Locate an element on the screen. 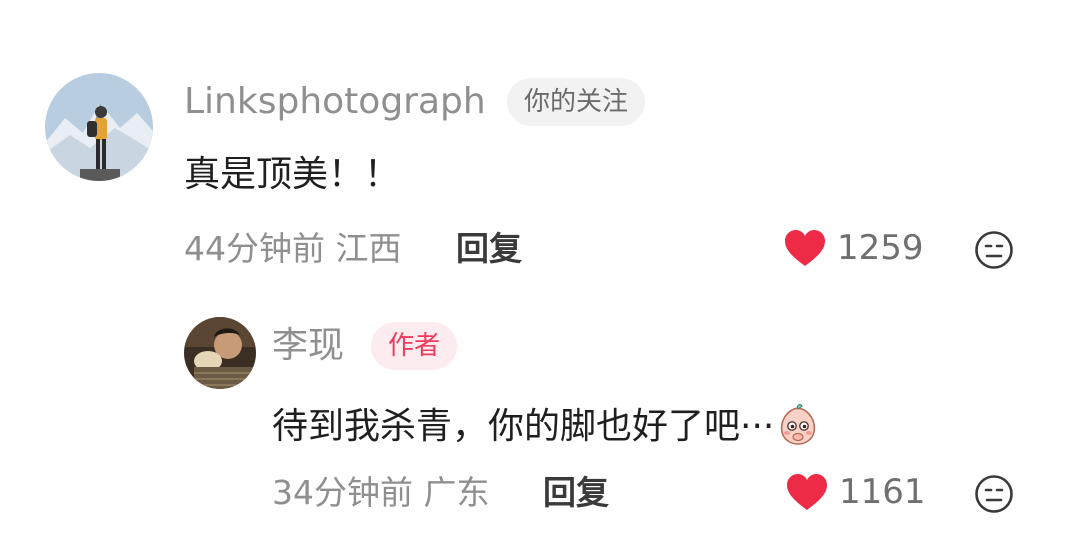 This screenshot has width=1080, height=548. like-count: 1161 is located at coordinates (882, 492).